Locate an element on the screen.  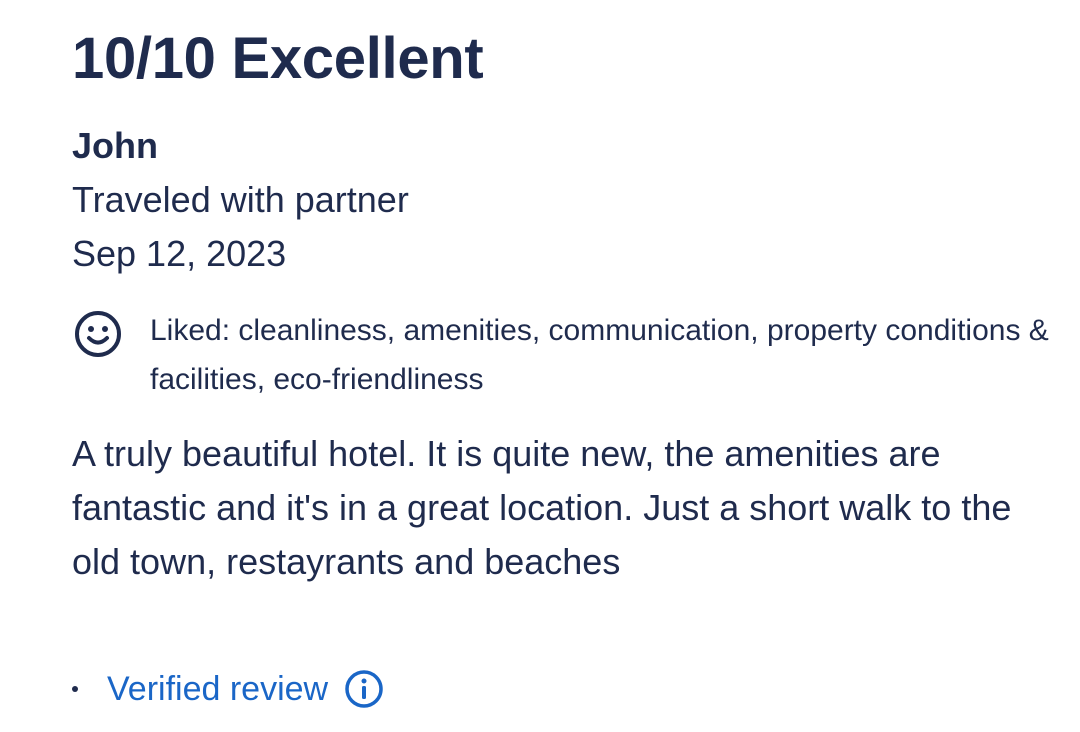
reviewer-name: John is located at coordinates (115, 145).